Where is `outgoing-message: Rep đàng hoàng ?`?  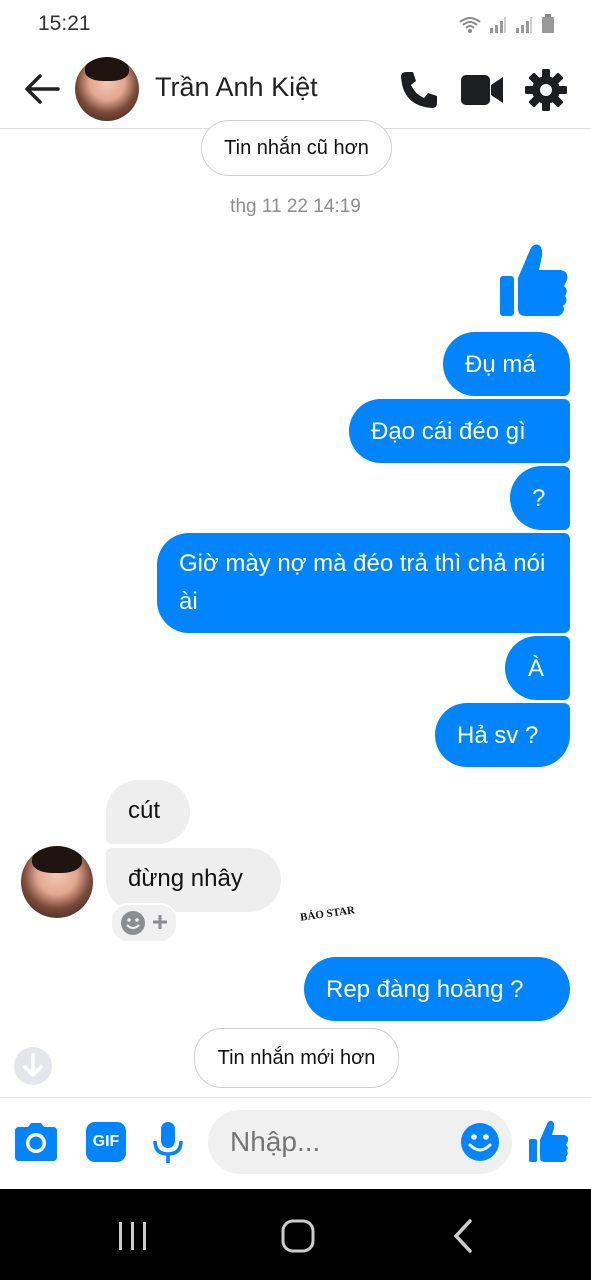 outgoing-message: Rep đàng hoàng ? is located at coordinates (437, 989).